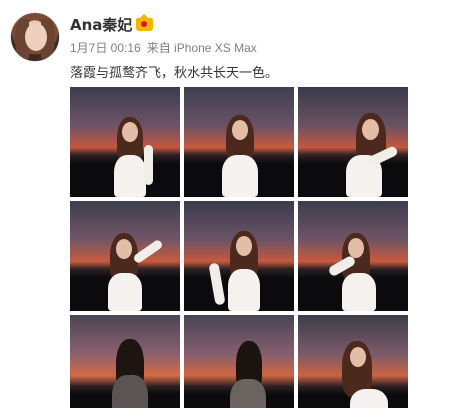 The image size is (452, 408). Describe the element at coordinates (201, 48) in the screenshot. I see `post-source: 来自 iPhone XS Max` at that location.